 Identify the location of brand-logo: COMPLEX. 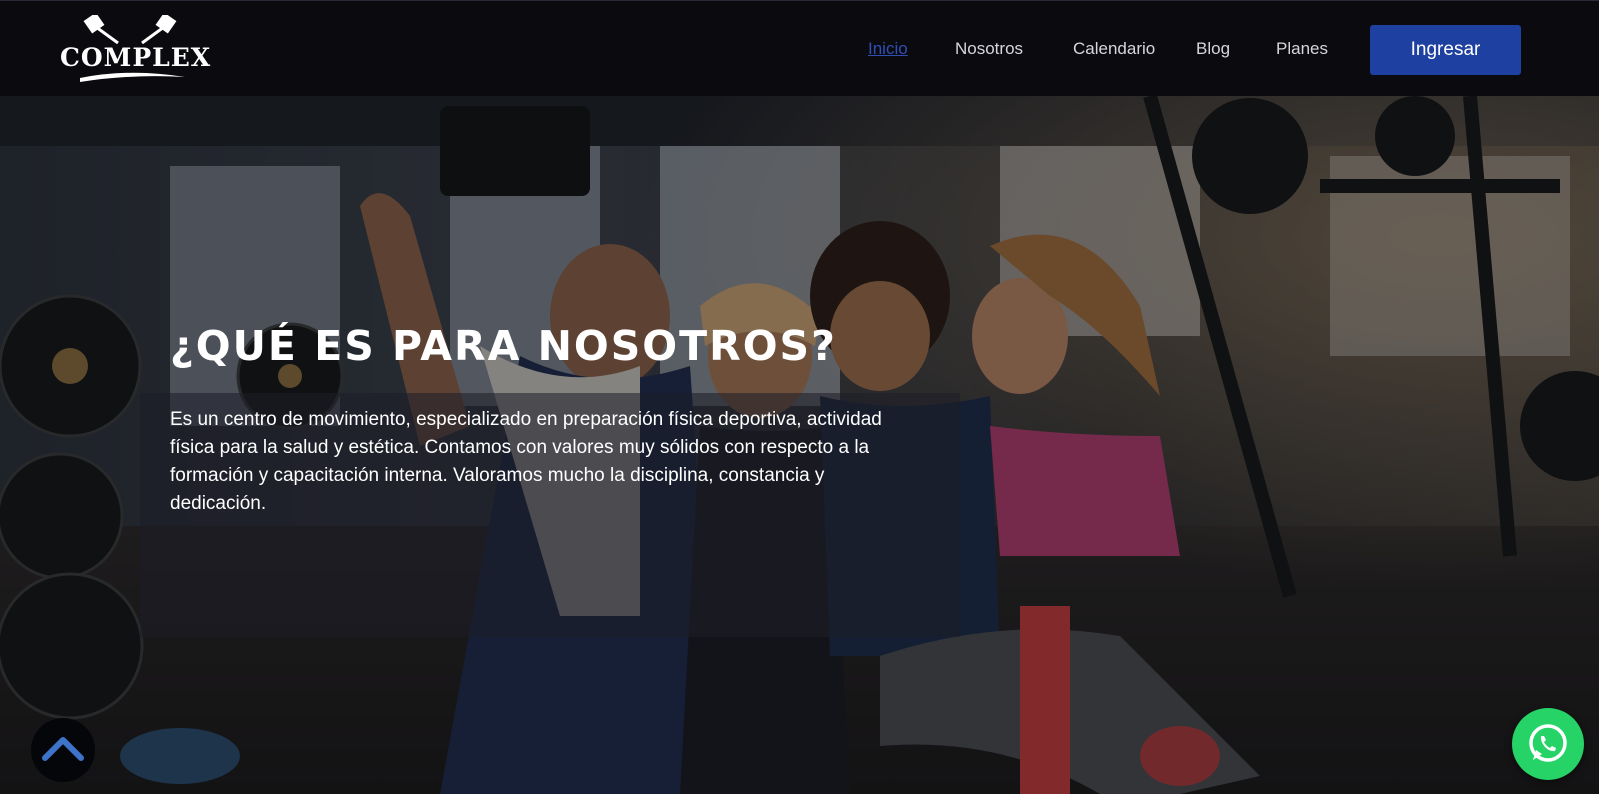
(136, 48).